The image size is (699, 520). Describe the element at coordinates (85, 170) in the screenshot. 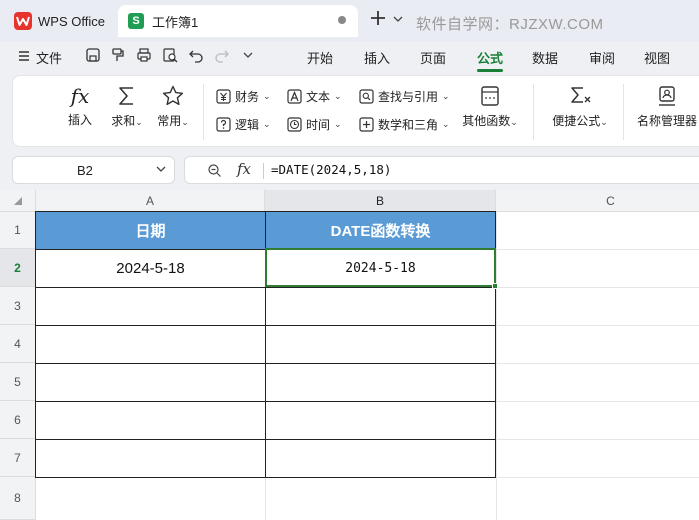

I see `cell-reference: B2` at that location.